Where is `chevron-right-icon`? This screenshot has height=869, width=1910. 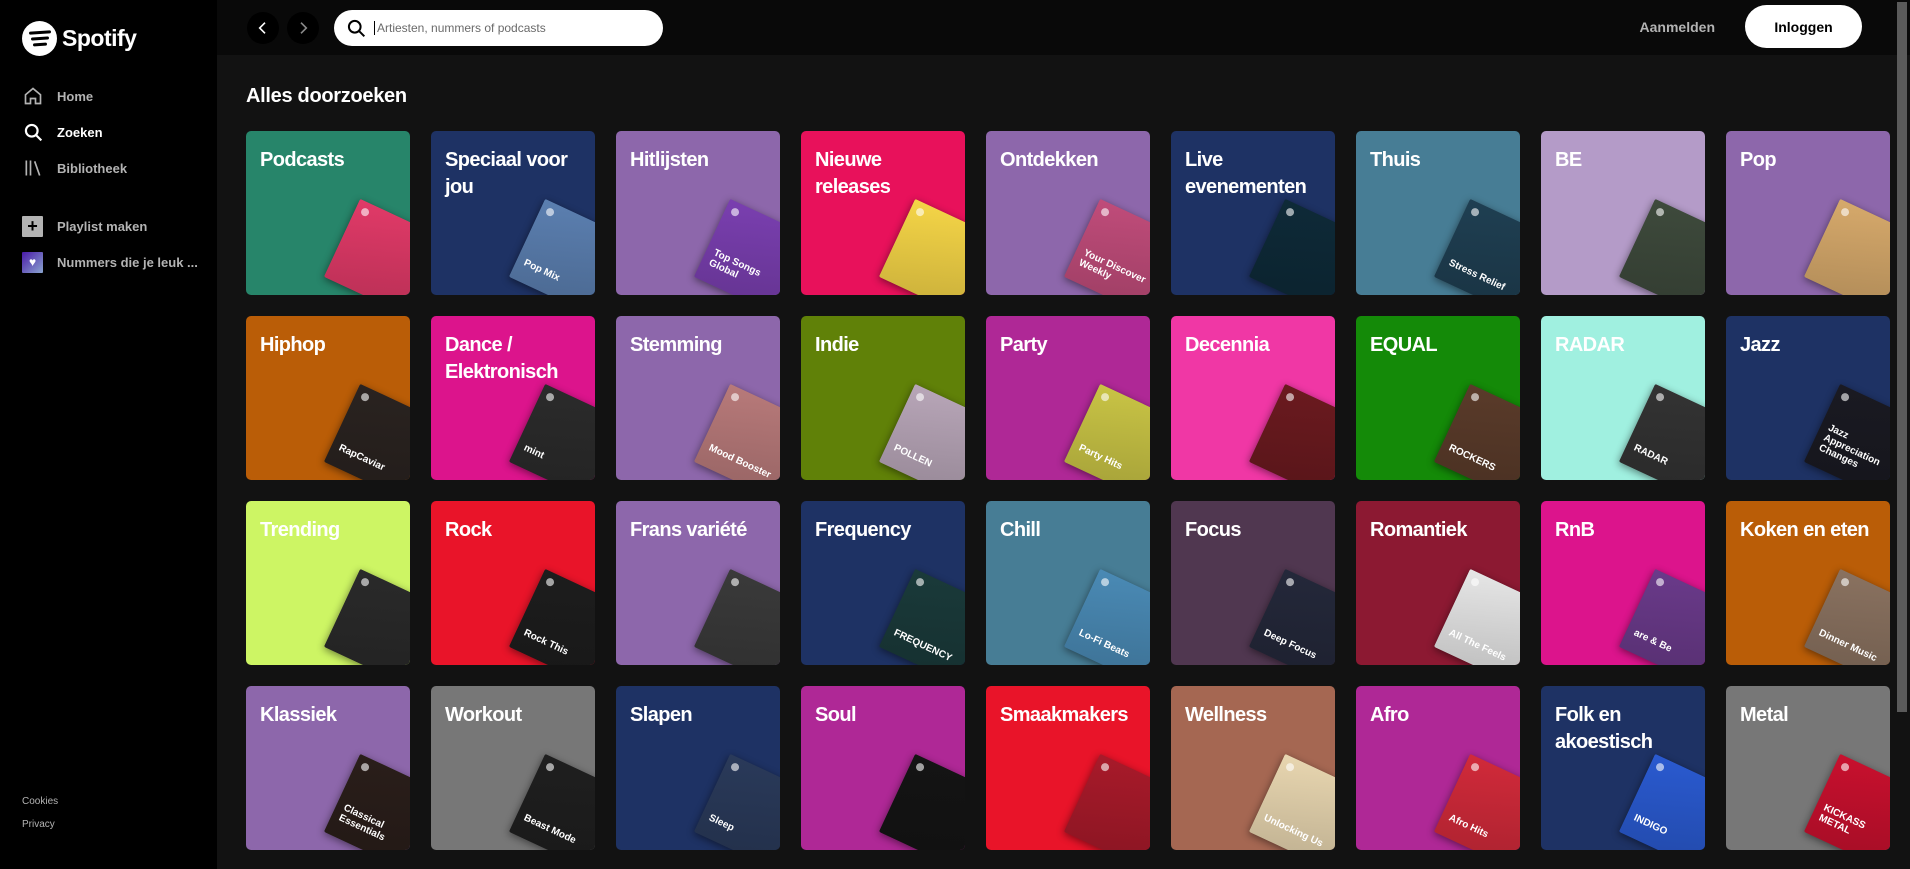 chevron-right-icon is located at coordinates (304, 27).